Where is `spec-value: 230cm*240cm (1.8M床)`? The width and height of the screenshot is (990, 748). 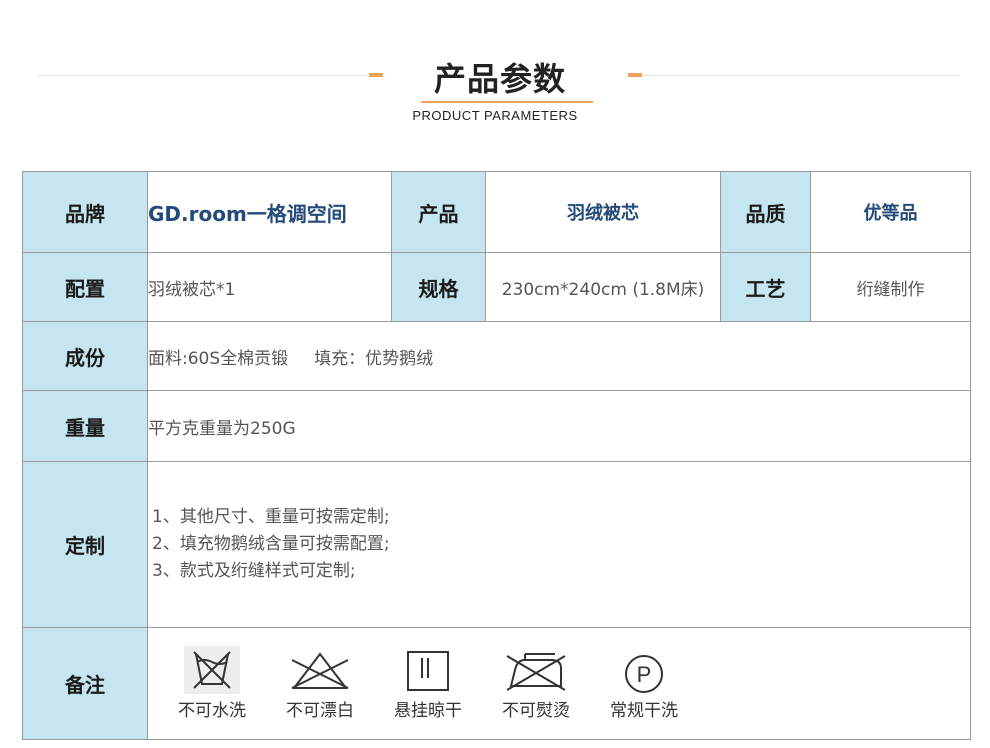
spec-value: 230cm*240cm (1.8M床) is located at coordinates (603, 287).